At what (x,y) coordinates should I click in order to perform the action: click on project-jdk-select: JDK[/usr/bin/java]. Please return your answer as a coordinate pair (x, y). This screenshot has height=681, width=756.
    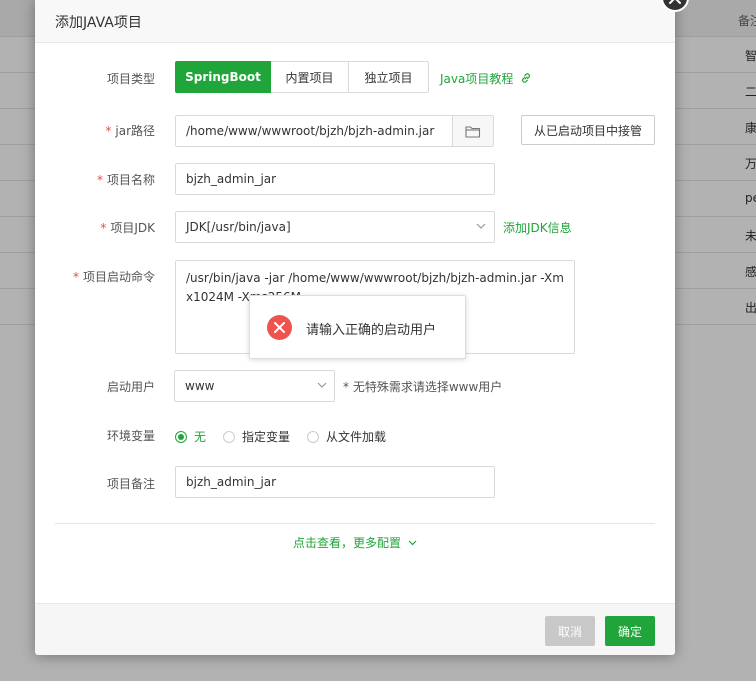
    Looking at the image, I should click on (335, 227).